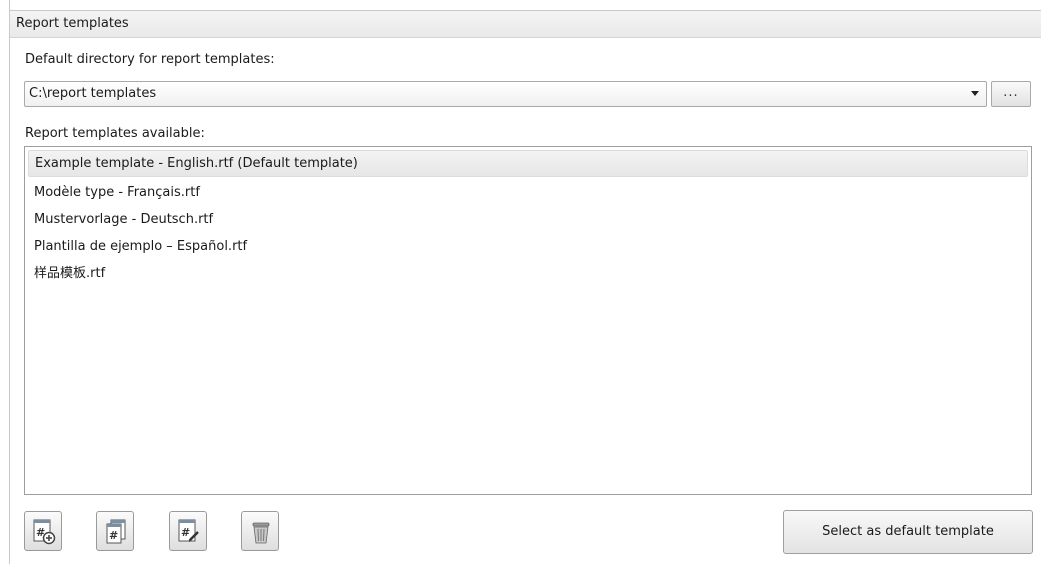 Image resolution: width=1041 pixels, height=564 pixels. I want to click on directory-label: Default directory for report templates:, so click(150, 59).